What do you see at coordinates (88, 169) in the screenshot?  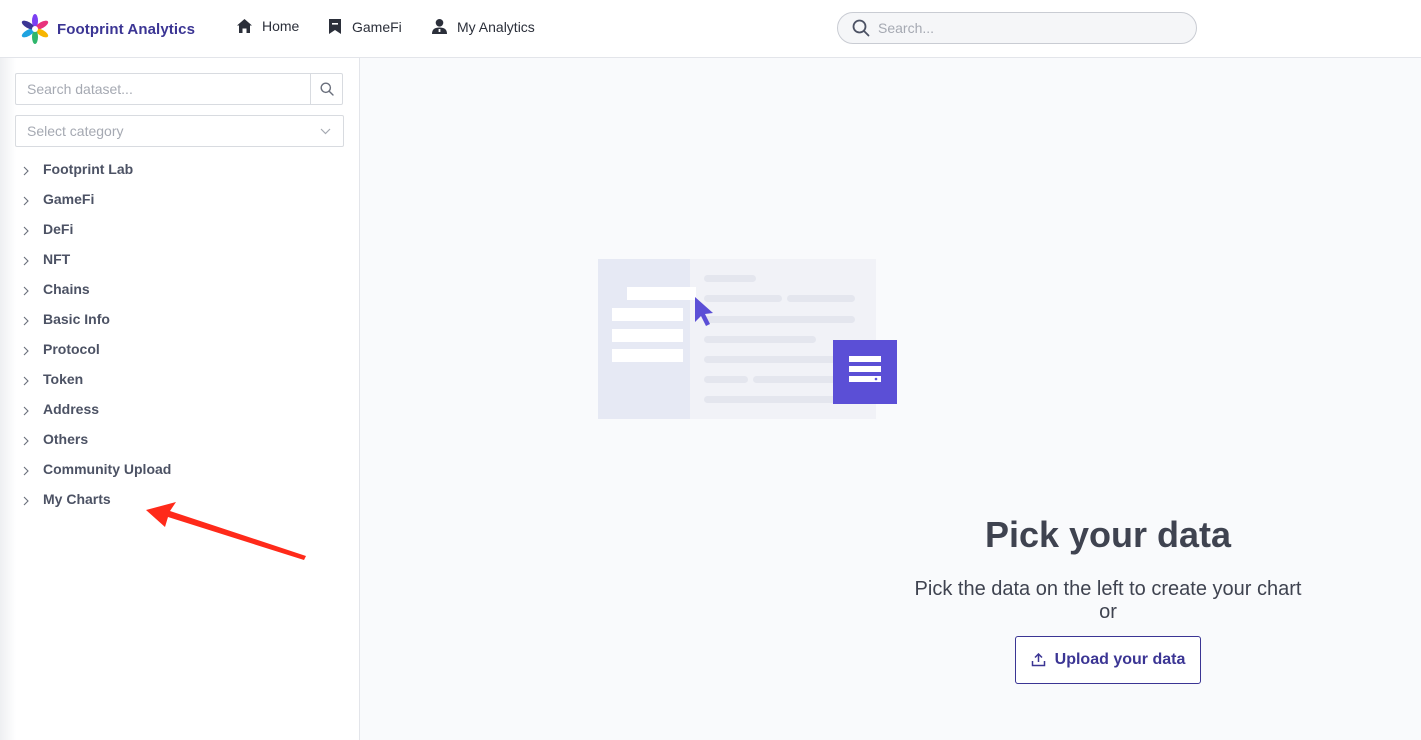 I see `tree-item-label: Footprint Lab` at bounding box center [88, 169].